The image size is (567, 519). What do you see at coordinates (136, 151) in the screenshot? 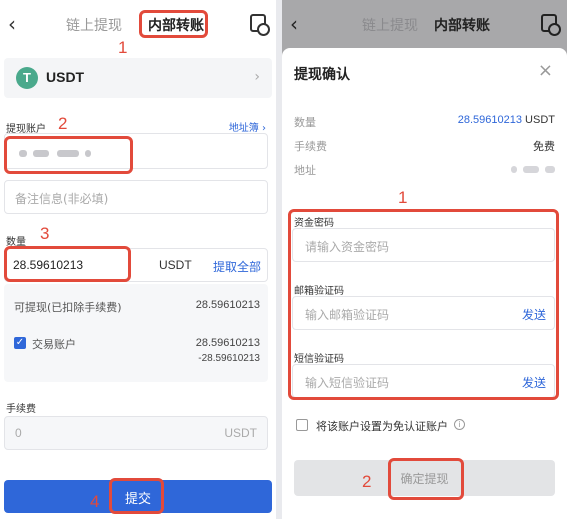
I see `account-input` at bounding box center [136, 151].